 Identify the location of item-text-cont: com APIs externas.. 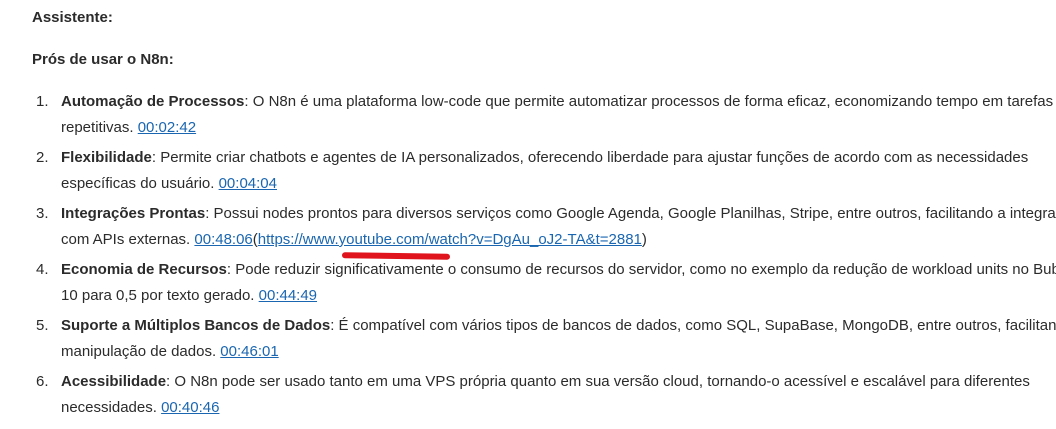
(128, 239).